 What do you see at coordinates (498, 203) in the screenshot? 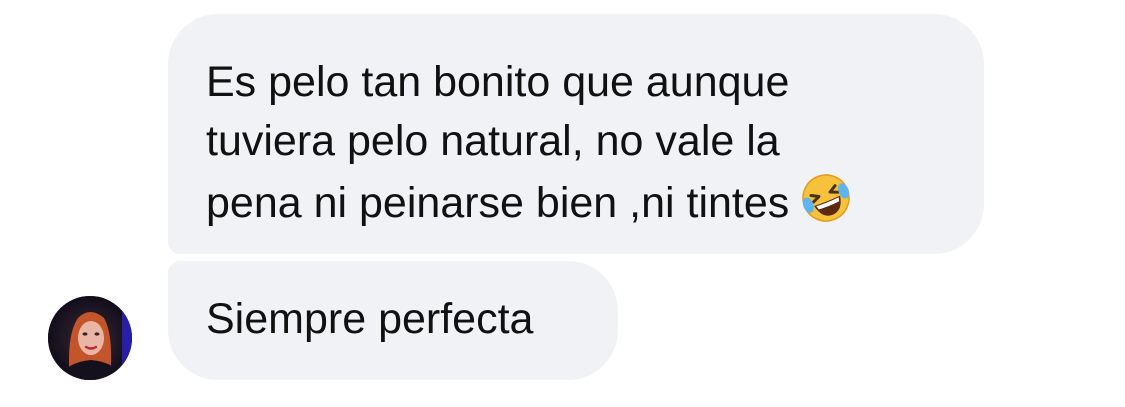
I see `message-text: pena ni peinarse bien ,ni tintes` at bounding box center [498, 203].